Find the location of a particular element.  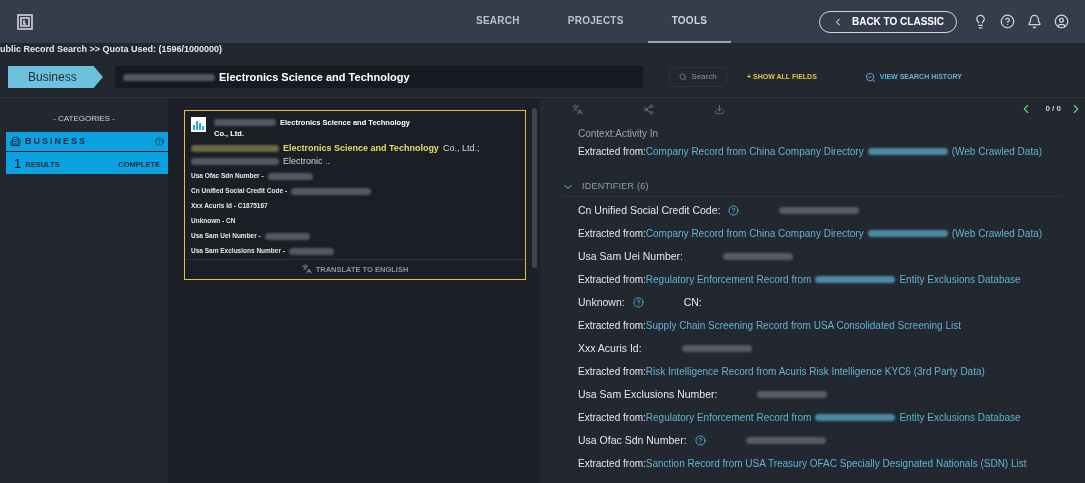

search-field: Search is located at coordinates (698, 77).